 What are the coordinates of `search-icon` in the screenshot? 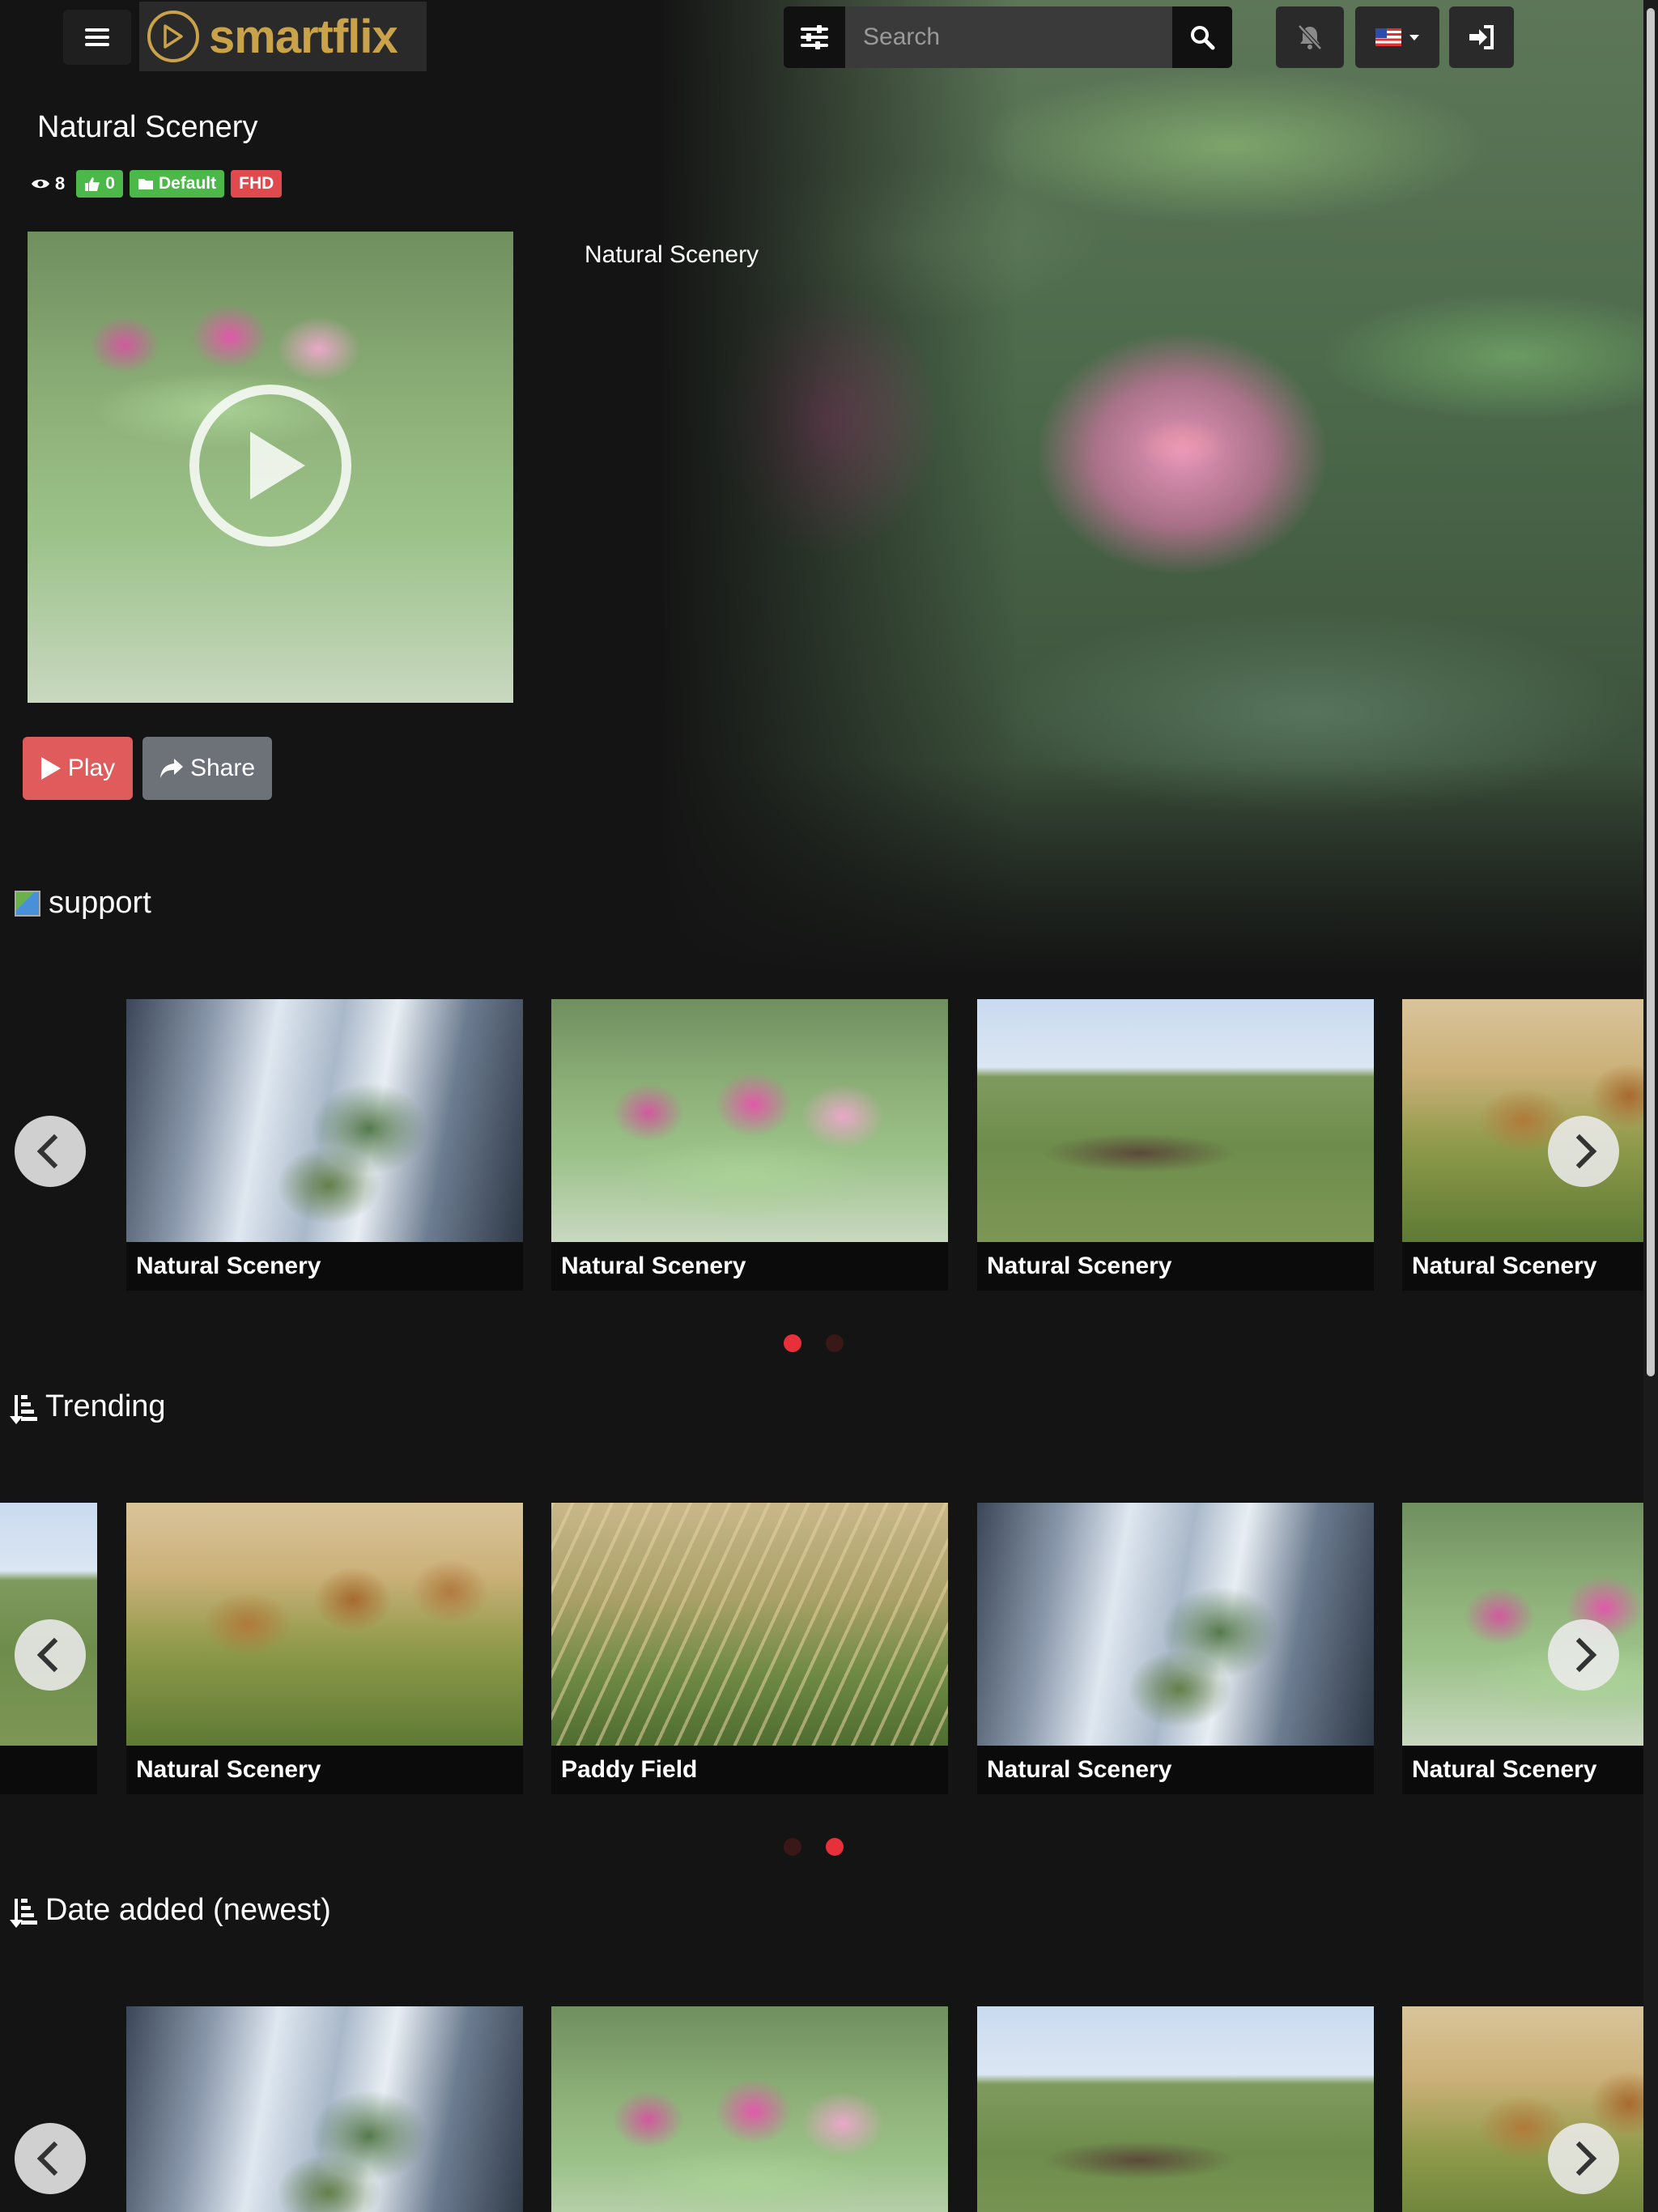 It's located at (1203, 38).